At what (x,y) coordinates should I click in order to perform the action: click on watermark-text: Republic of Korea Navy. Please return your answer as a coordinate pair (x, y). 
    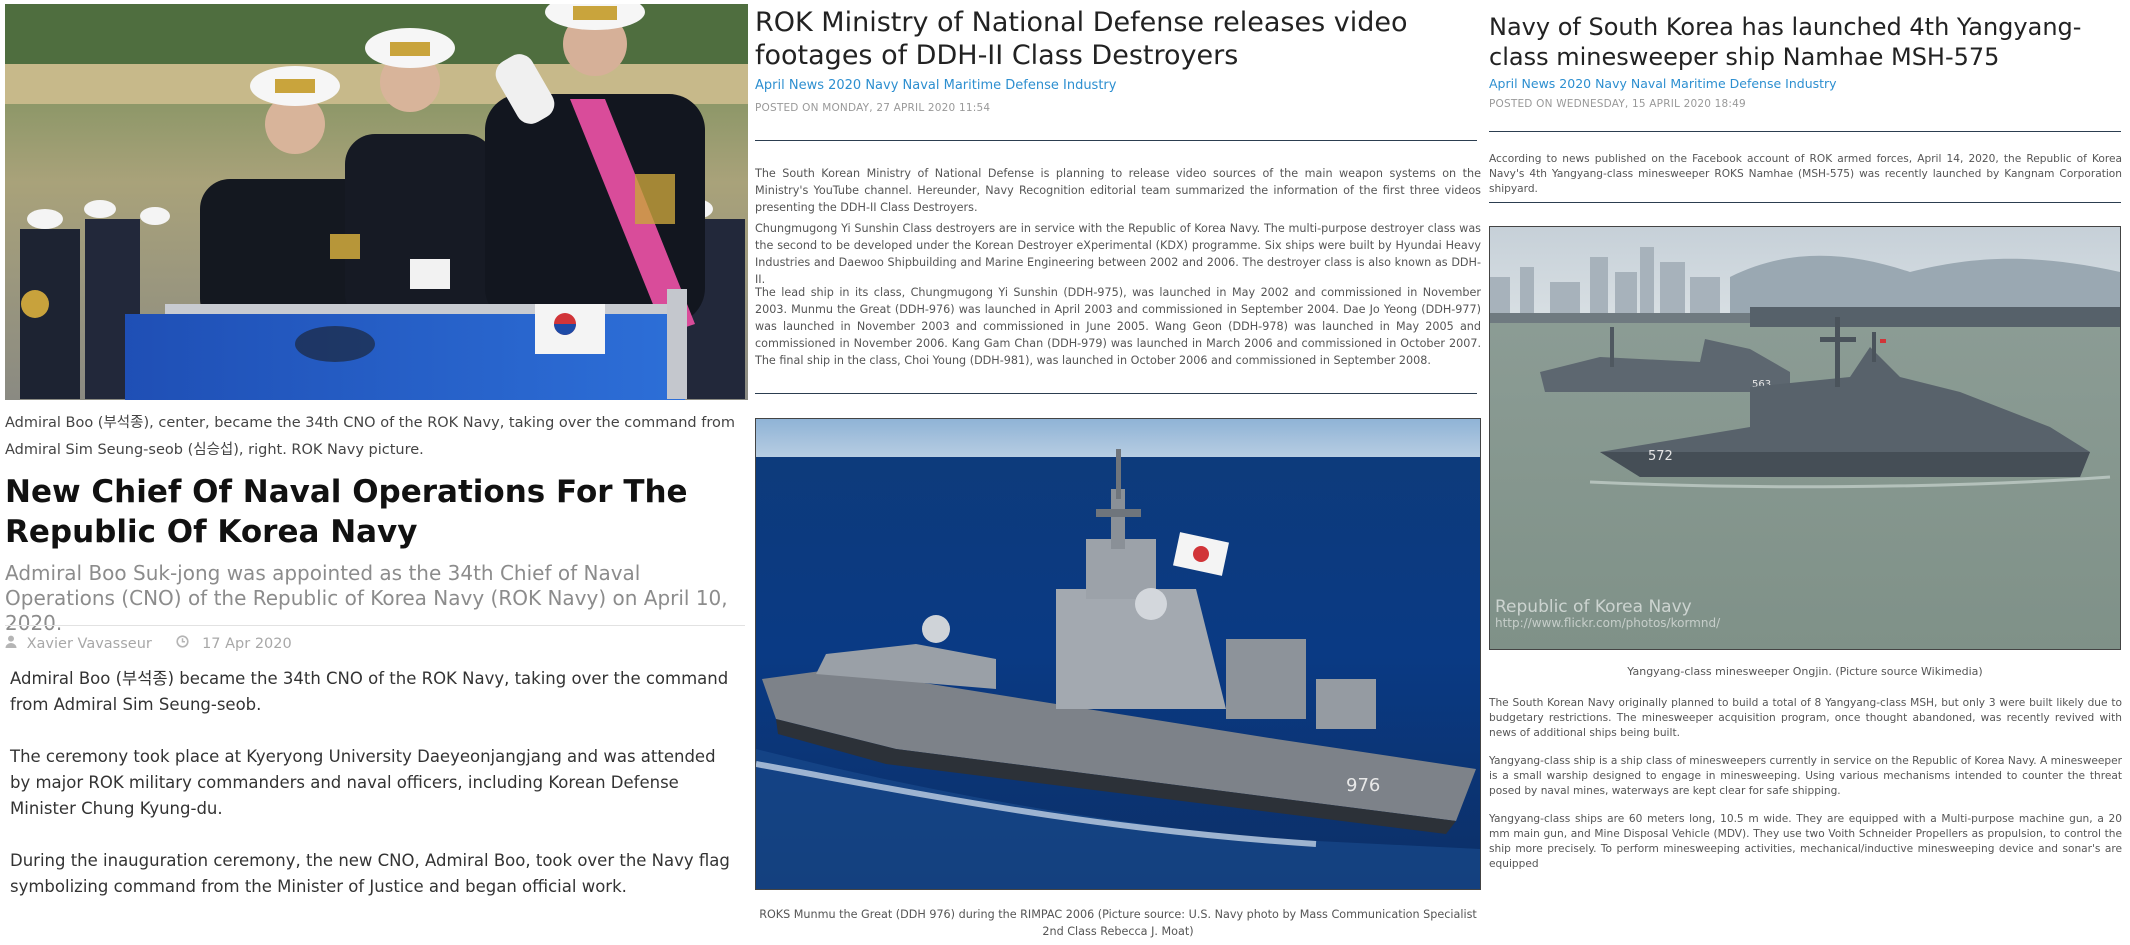
    Looking at the image, I should click on (1593, 607).